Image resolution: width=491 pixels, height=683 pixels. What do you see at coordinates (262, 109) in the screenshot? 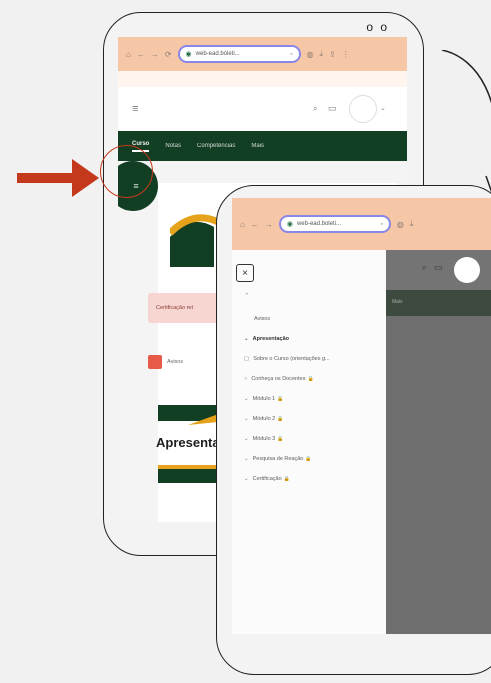
I see `app-header: ≡ ⌕ ▭ ⌄` at bounding box center [262, 109].